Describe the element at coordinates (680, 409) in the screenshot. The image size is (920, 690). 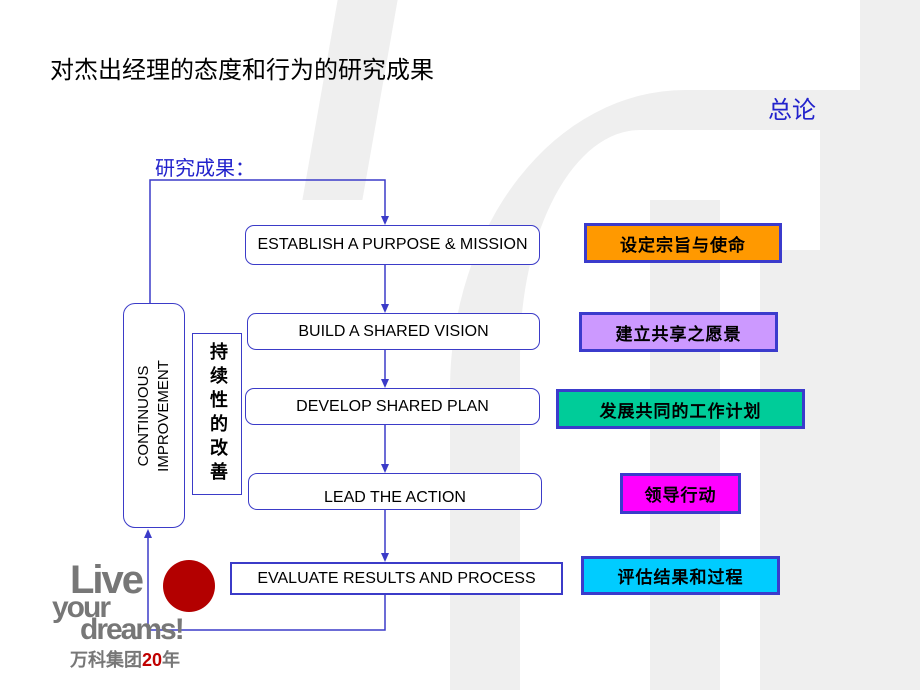
I see `tag-plan: 发展共同的工作计划` at that location.